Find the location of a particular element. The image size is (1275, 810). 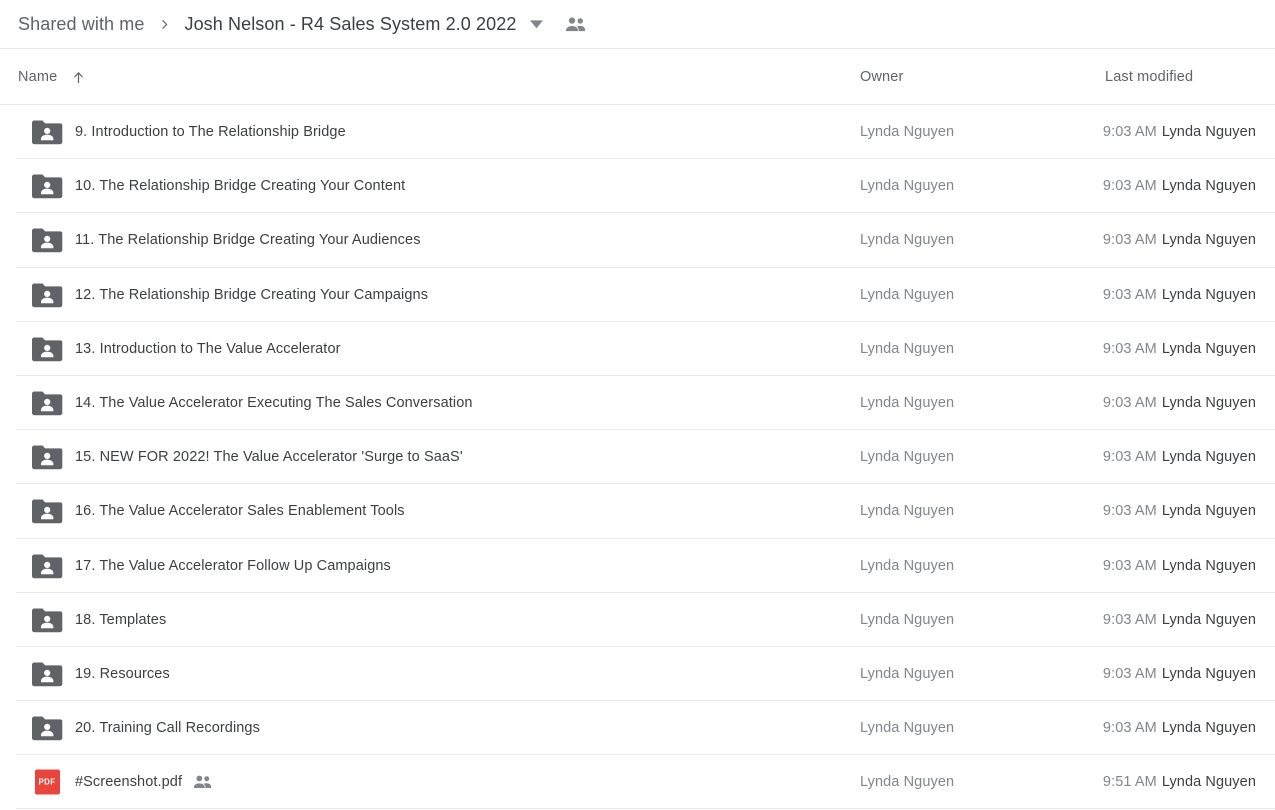

file-name-label: #Screenshot.pdf is located at coordinates (129, 782).